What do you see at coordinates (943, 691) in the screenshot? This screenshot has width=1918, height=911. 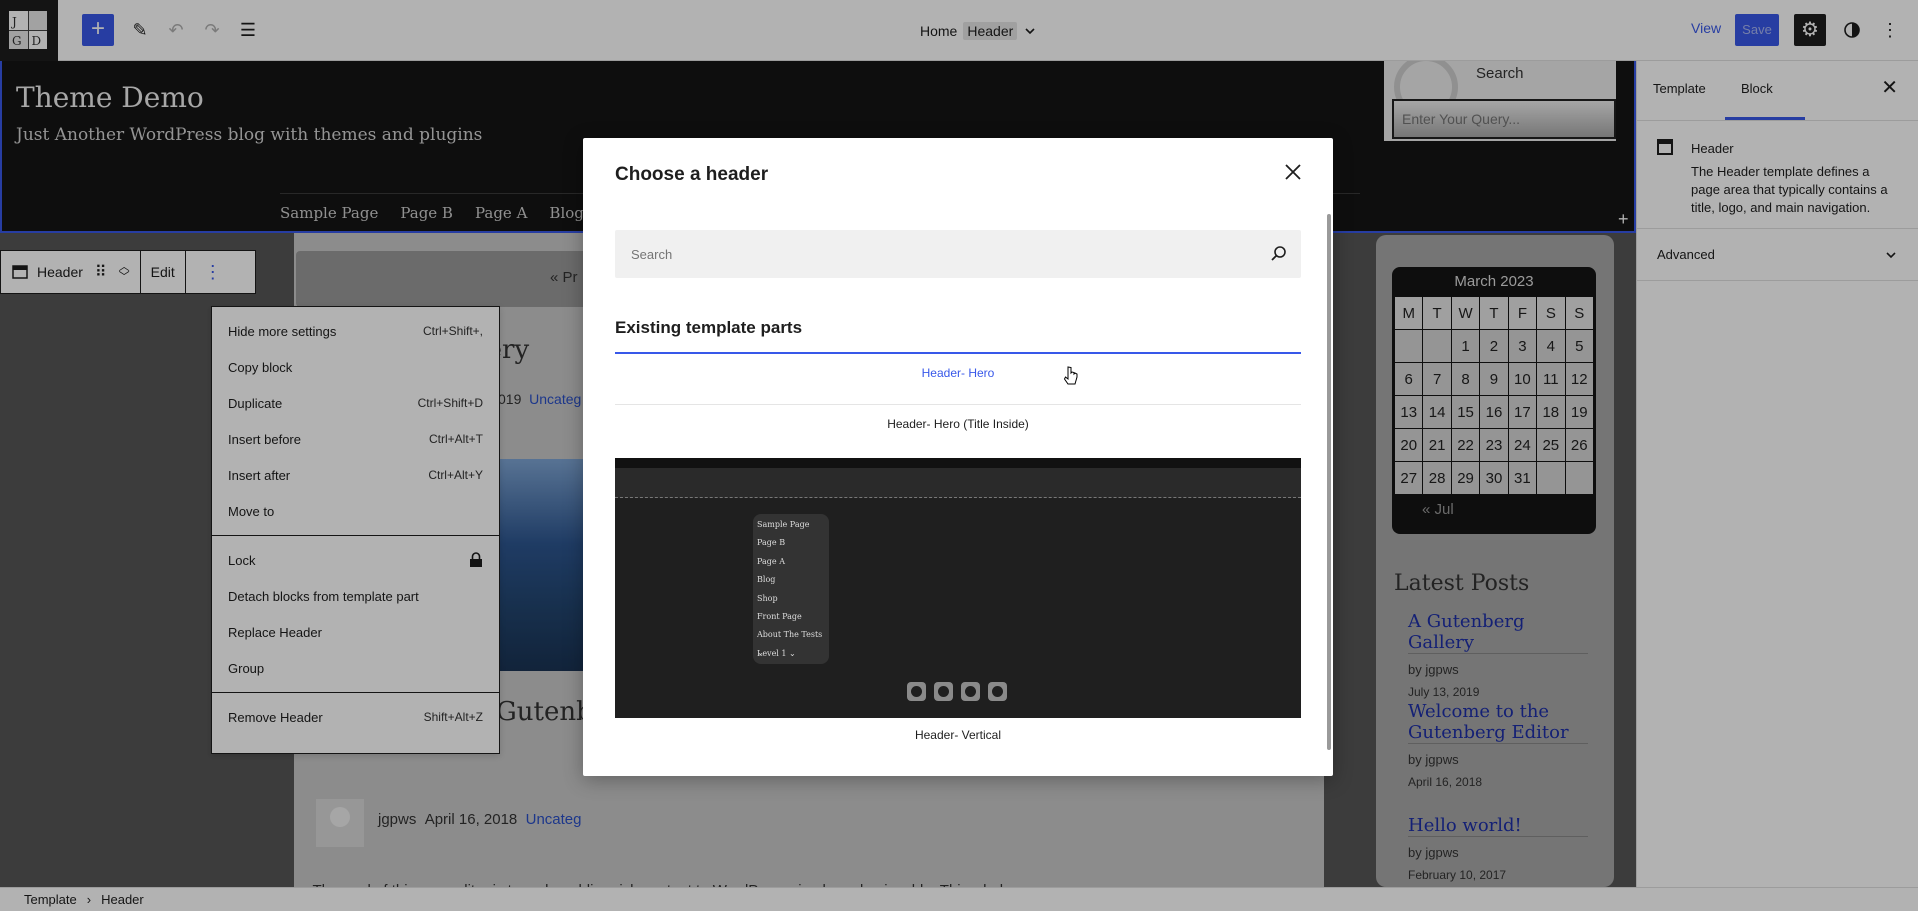 I see `twitter-icon` at bounding box center [943, 691].